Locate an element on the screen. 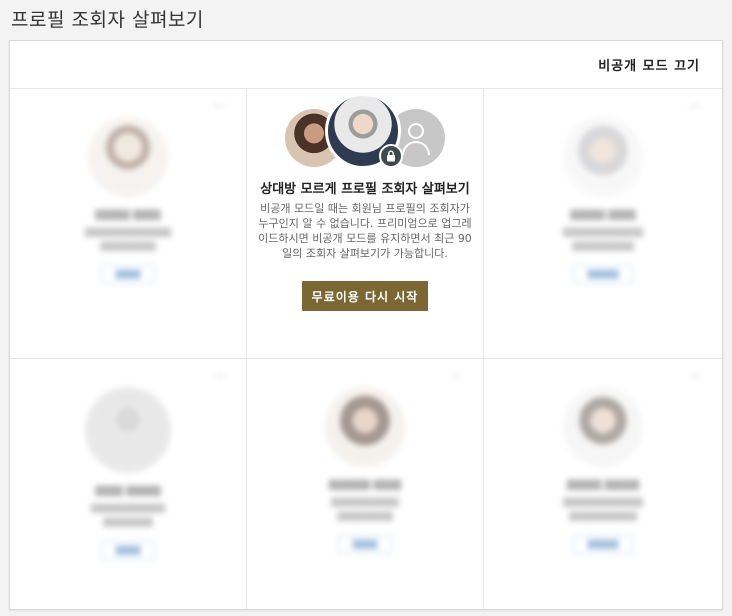  viewer-meta-blurred: ███████████ is located at coordinates (603, 516).